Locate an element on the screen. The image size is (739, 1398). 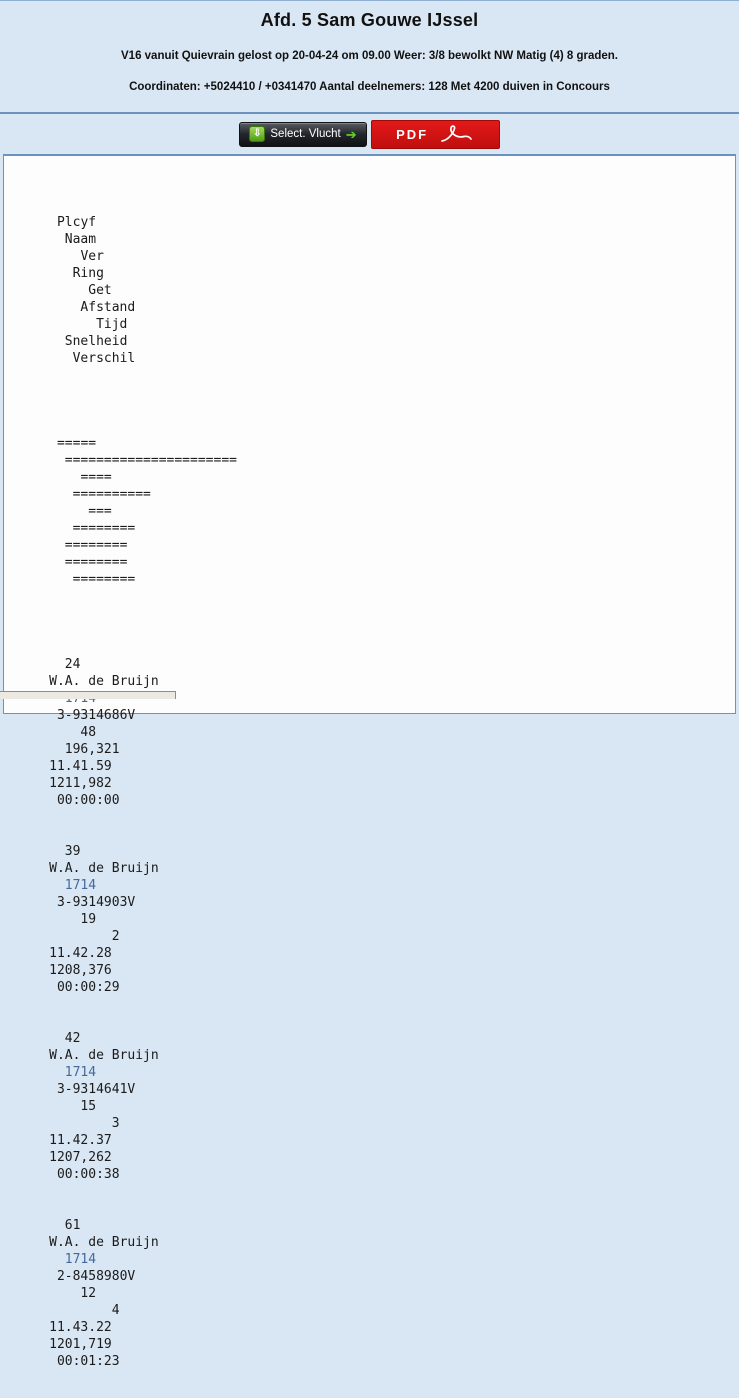
col-header-afstand: Afstand is located at coordinates (108, 307).